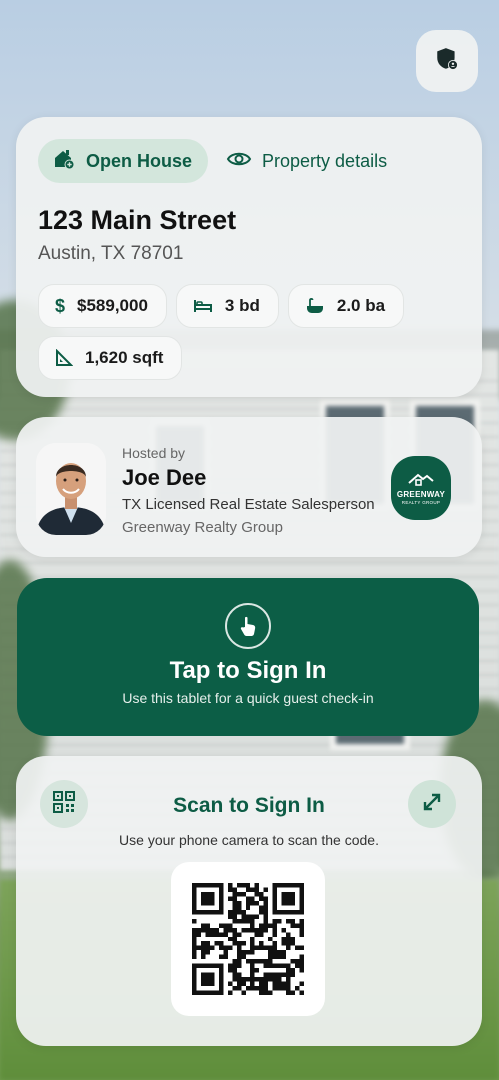  Describe the element at coordinates (315, 306) in the screenshot. I see `bathtub-icon` at that location.